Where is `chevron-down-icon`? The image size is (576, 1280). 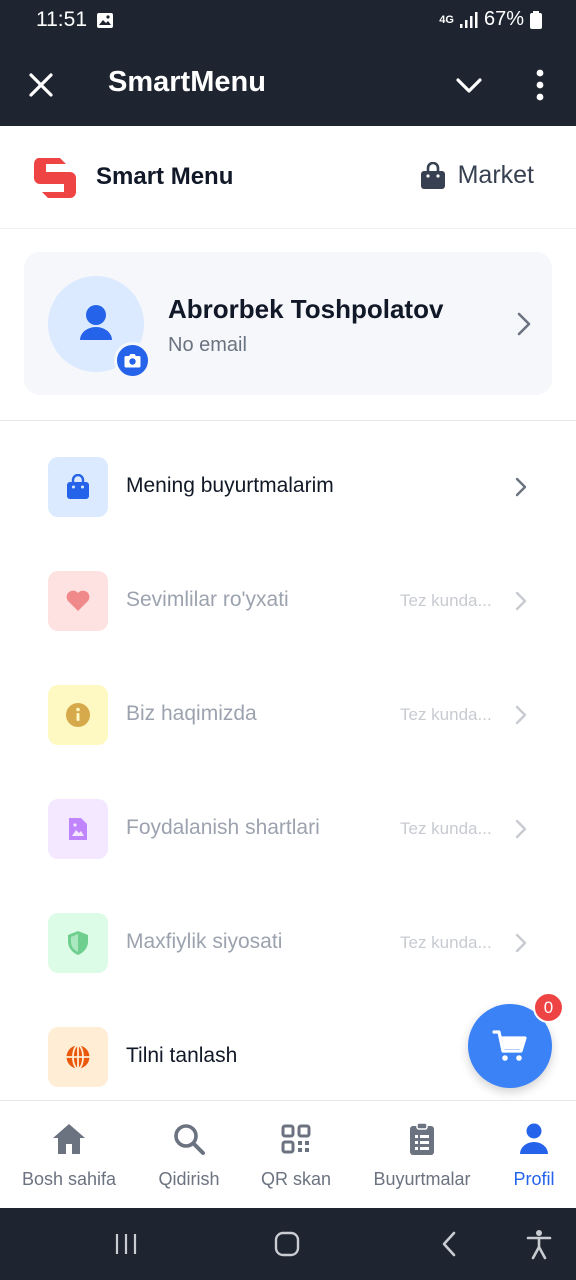 chevron-down-icon is located at coordinates (469, 85).